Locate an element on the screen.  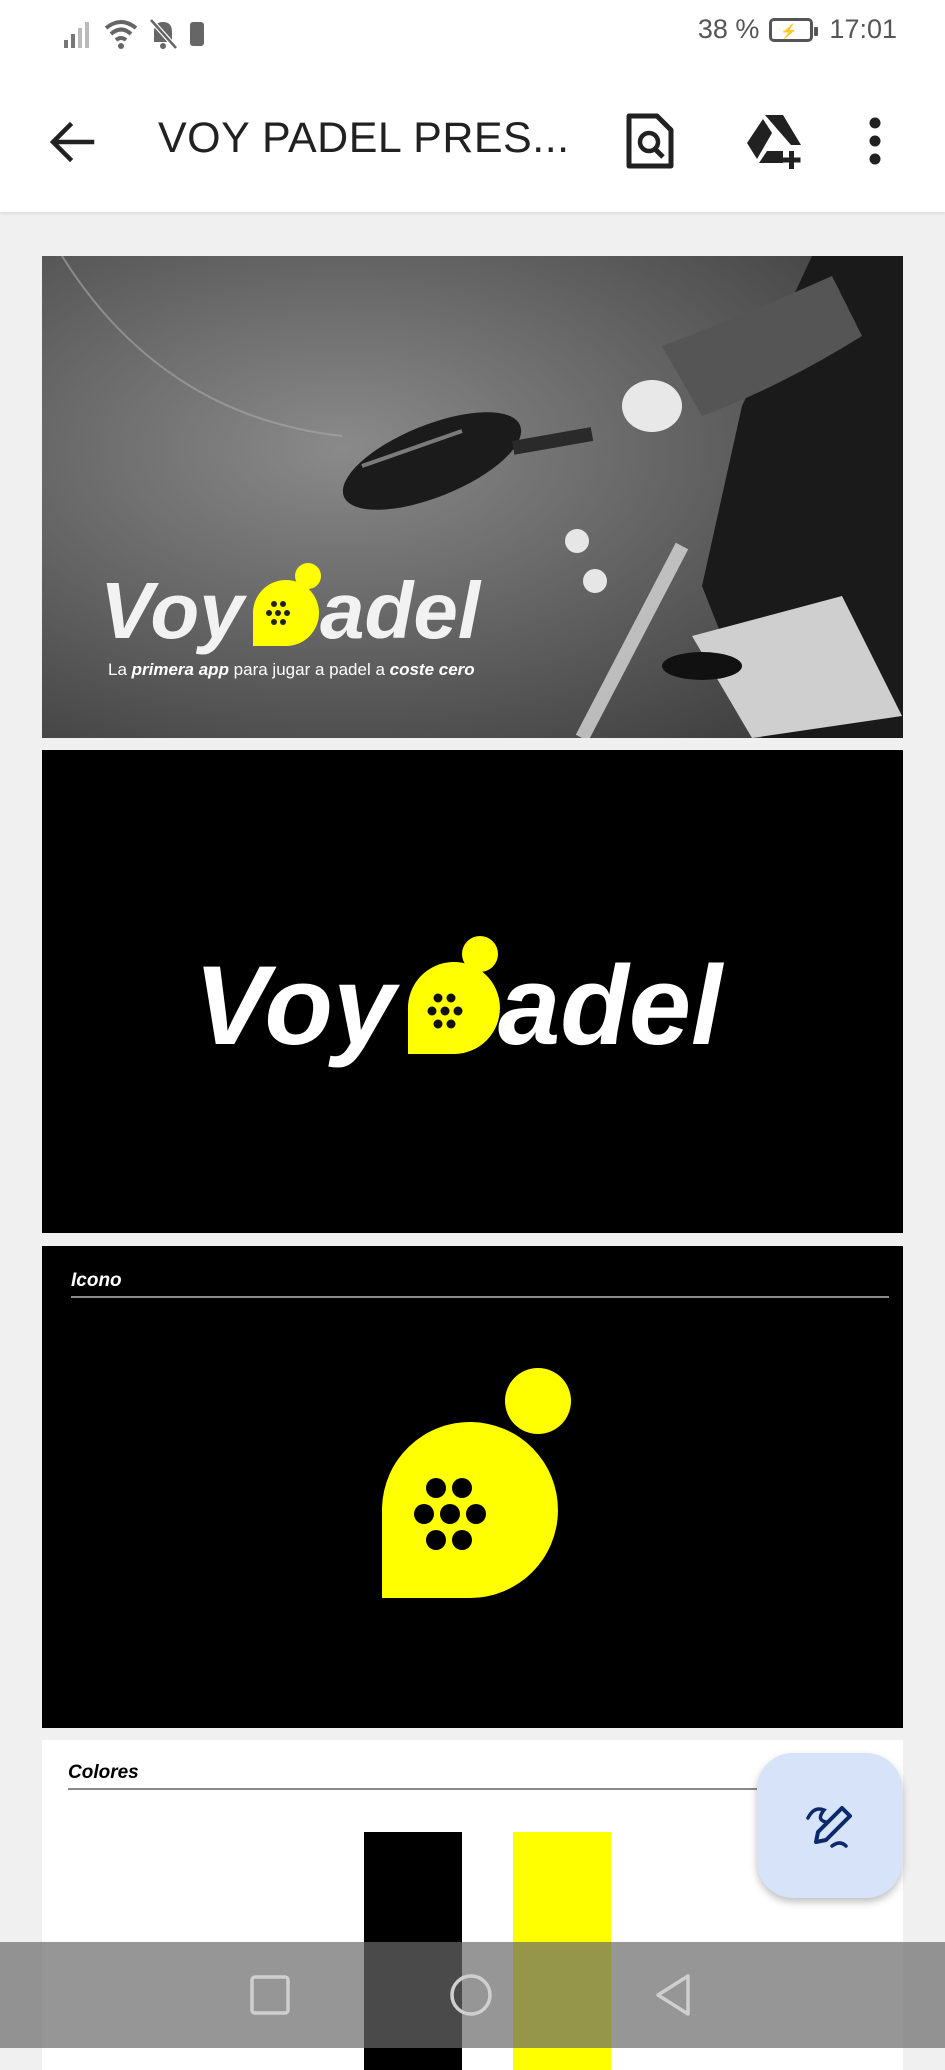
edit-pen-icon is located at coordinates (828, 1826).